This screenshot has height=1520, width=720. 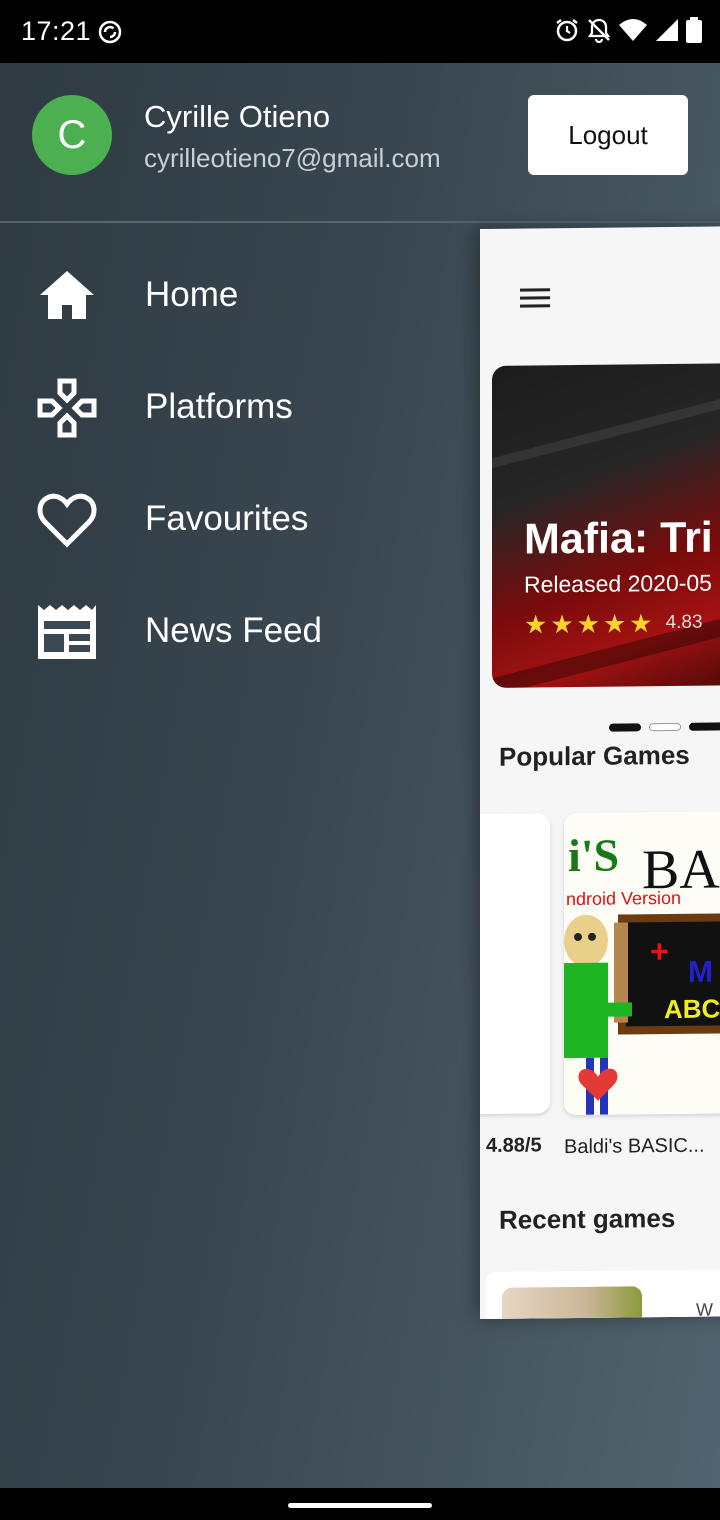 I want to click on nav-label-favourites: Favourites, so click(x=227, y=518).